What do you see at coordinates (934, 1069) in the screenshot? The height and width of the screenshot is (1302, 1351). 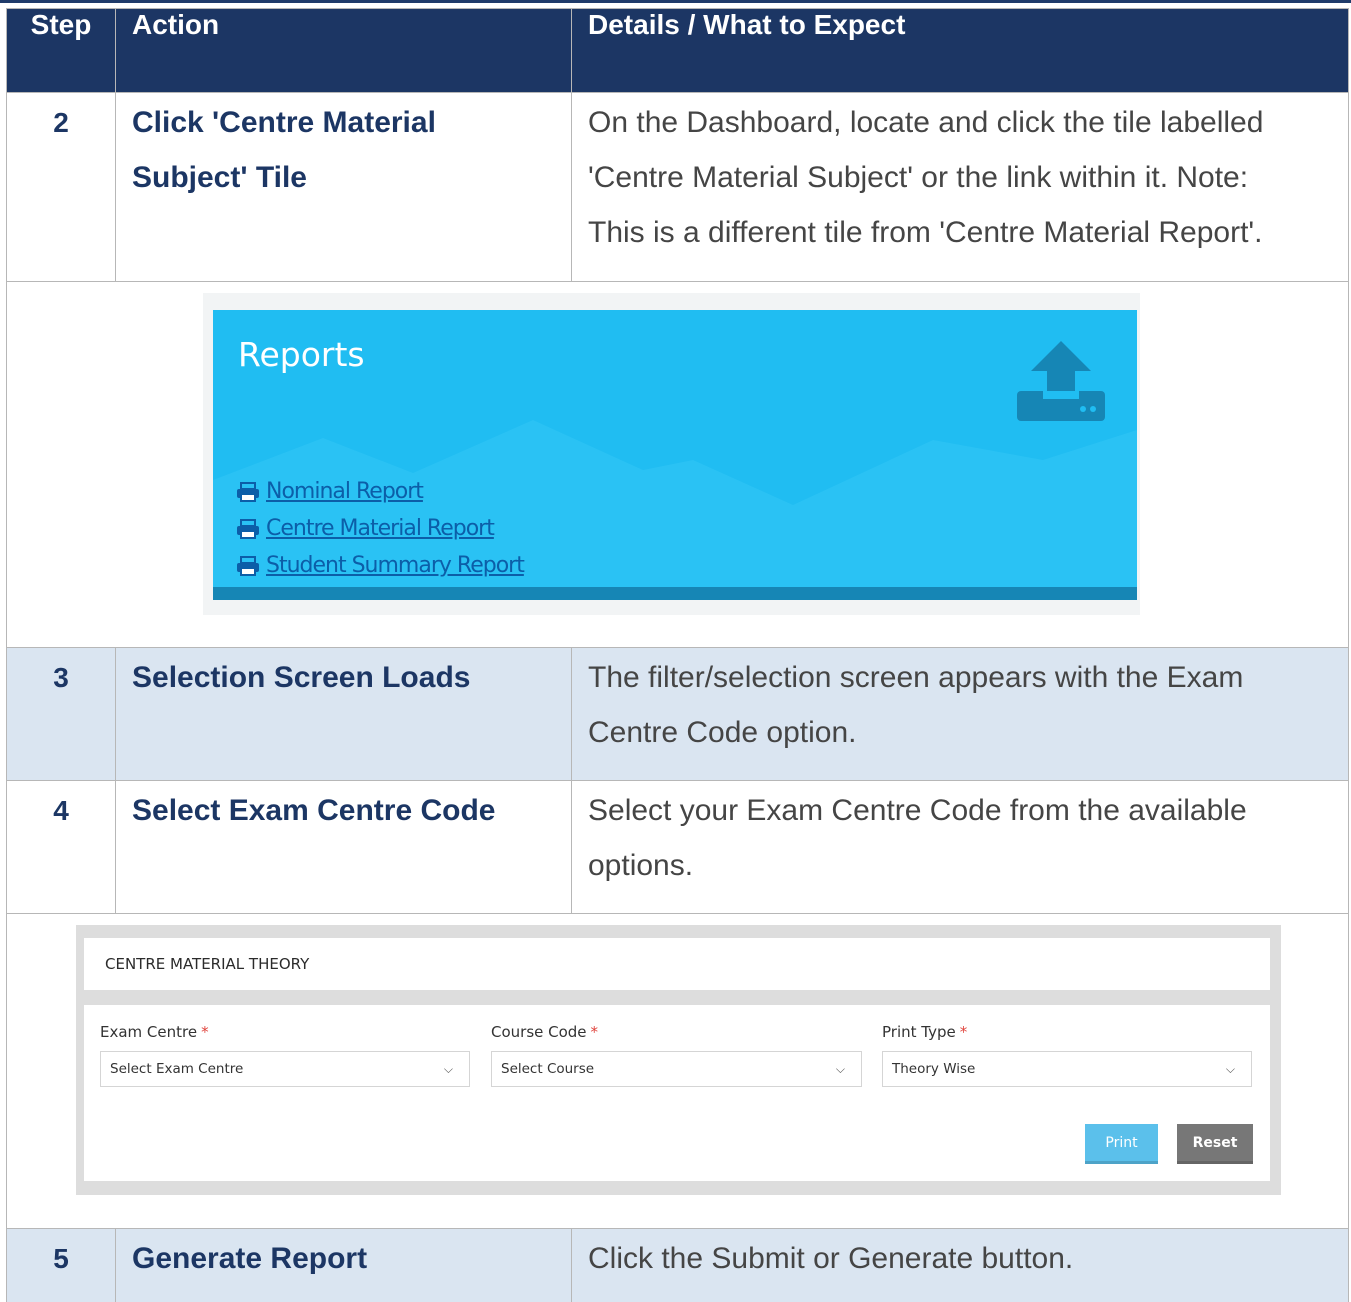 I see `select-value: Theory Wise` at bounding box center [934, 1069].